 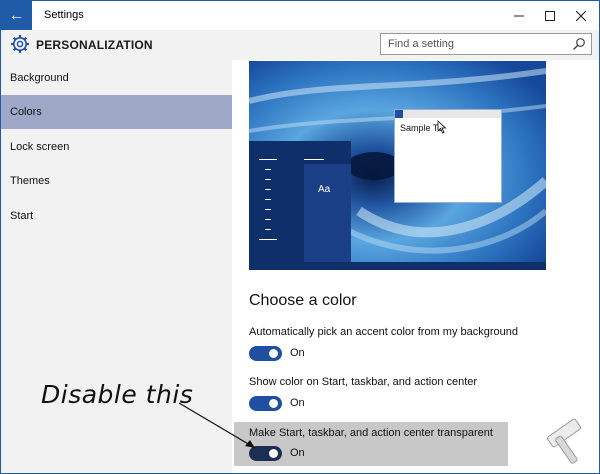 What do you see at coordinates (94, 45) in the screenshot?
I see `page-title: PERSONALIZATION` at bounding box center [94, 45].